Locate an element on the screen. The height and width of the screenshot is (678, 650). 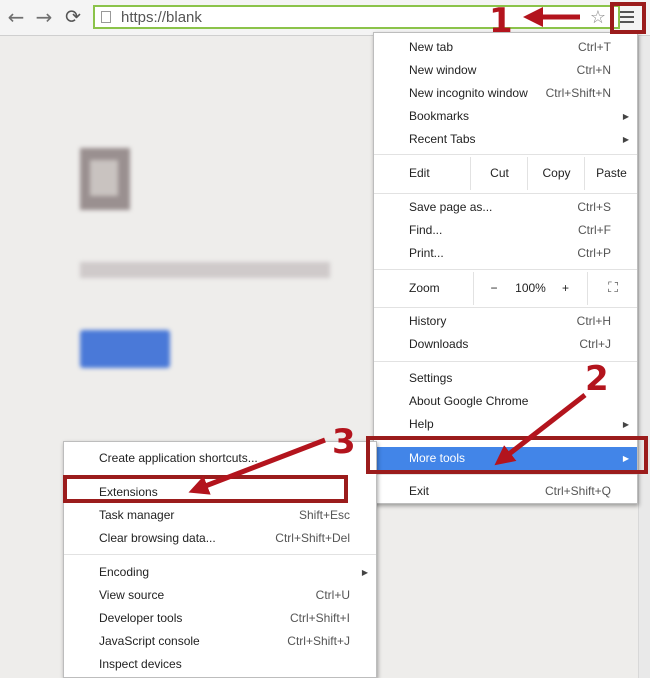
step-number-3: 3 is located at coordinates (344, 442).